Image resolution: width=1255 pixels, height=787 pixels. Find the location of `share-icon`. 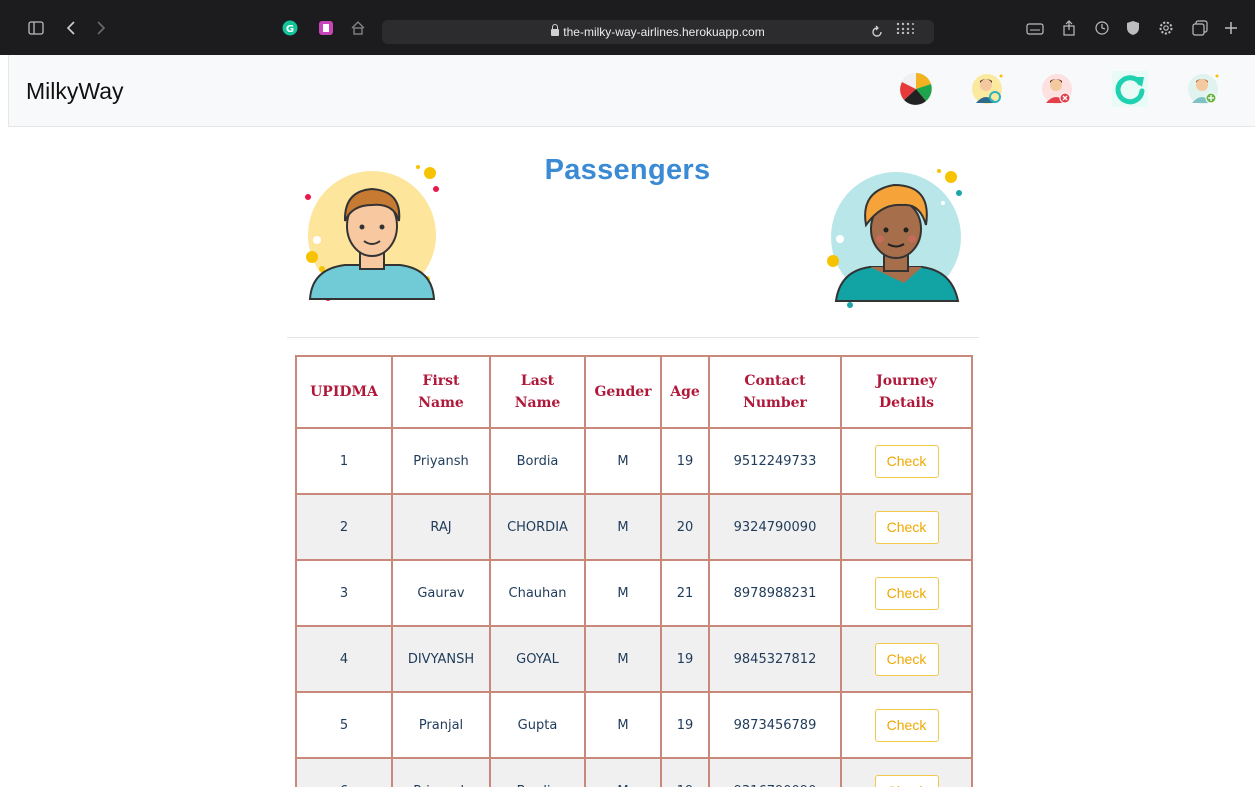

share-icon is located at coordinates (1069, 28).